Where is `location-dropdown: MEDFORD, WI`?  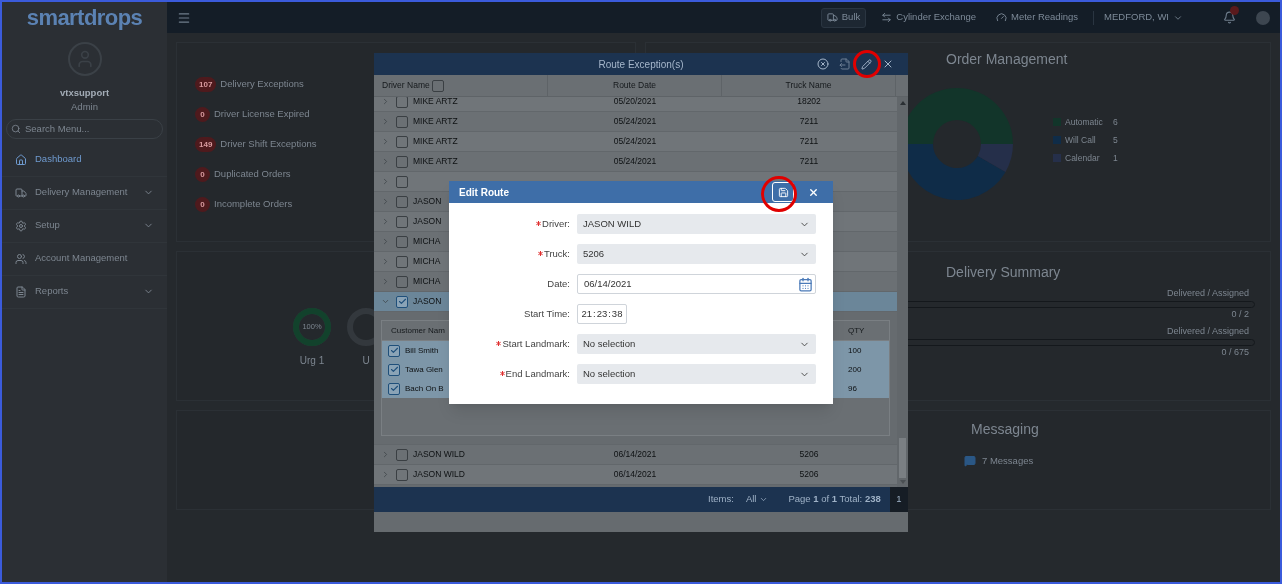
location-dropdown: MEDFORD, WI is located at coordinates (1143, 17).